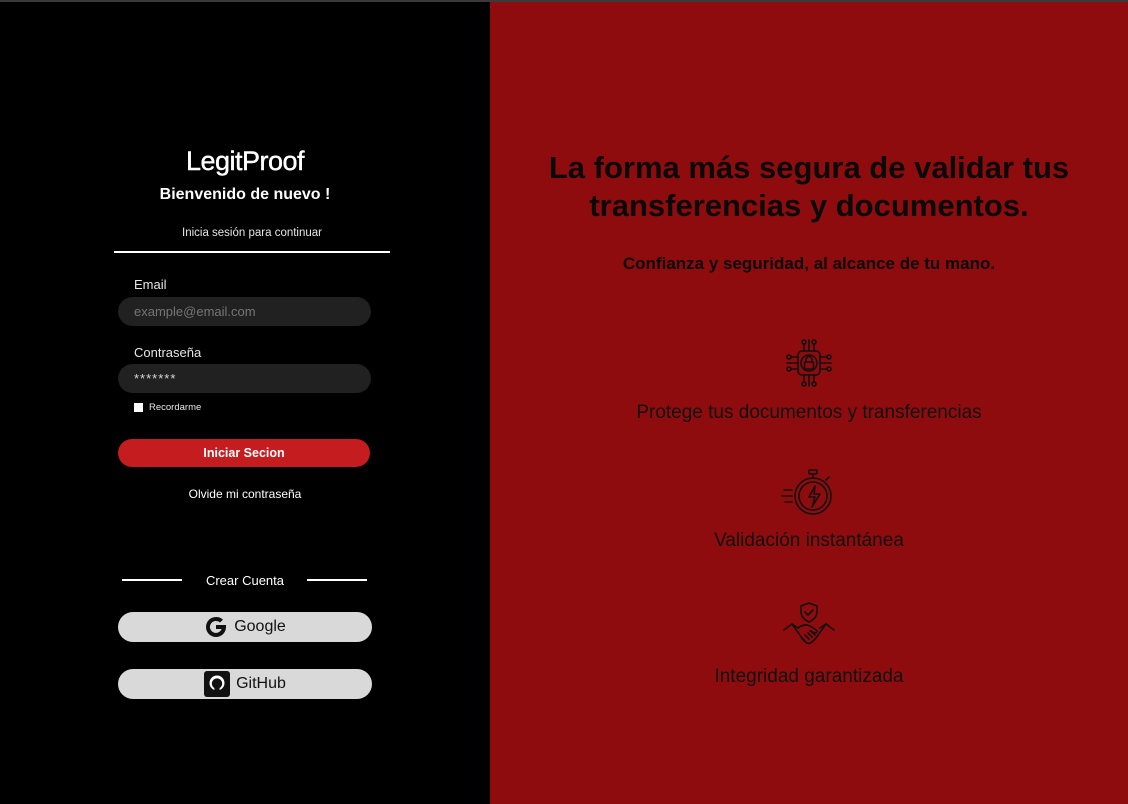 The height and width of the screenshot is (804, 1128). I want to click on hero-headline-line-1: La forma más segura de validar tus, so click(809, 167).